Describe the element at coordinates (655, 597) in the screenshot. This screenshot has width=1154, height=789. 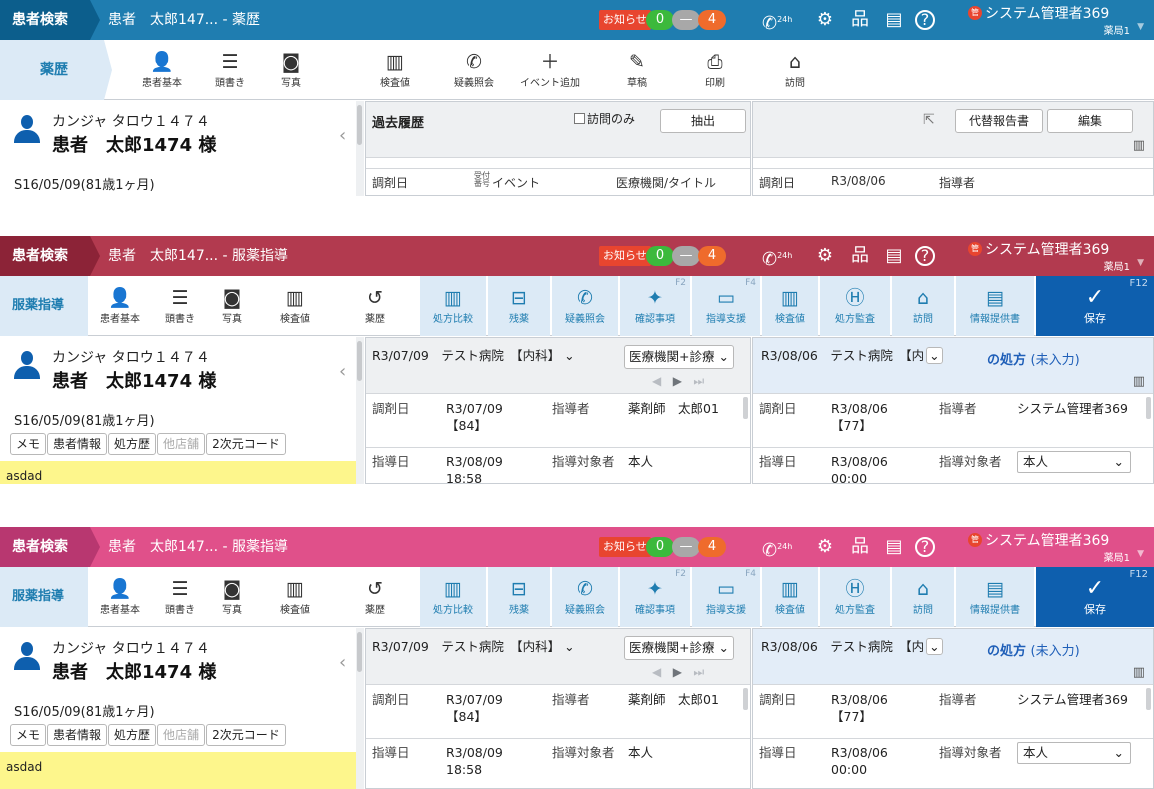
I see `confirm-items-button: F2 ✦ 確認事項` at that location.